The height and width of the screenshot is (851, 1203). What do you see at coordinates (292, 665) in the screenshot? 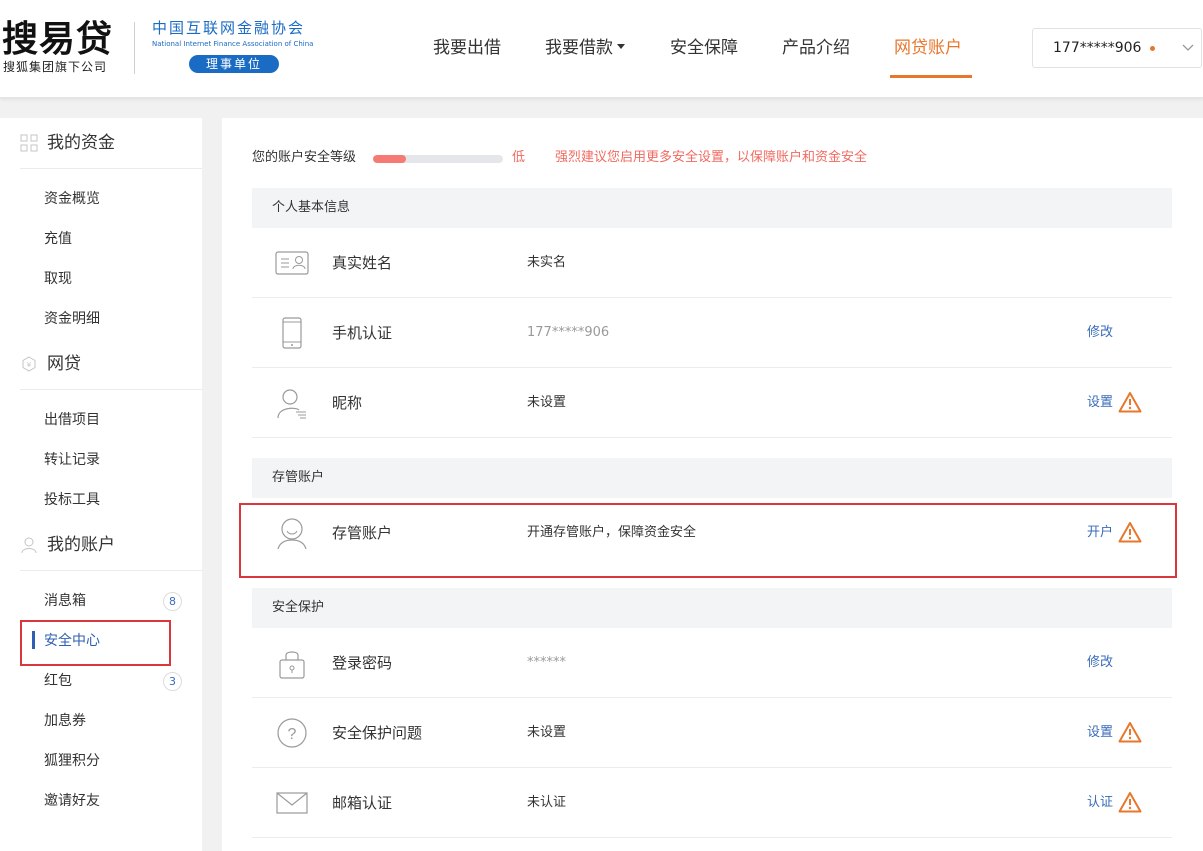
I see `lock-icon` at bounding box center [292, 665].